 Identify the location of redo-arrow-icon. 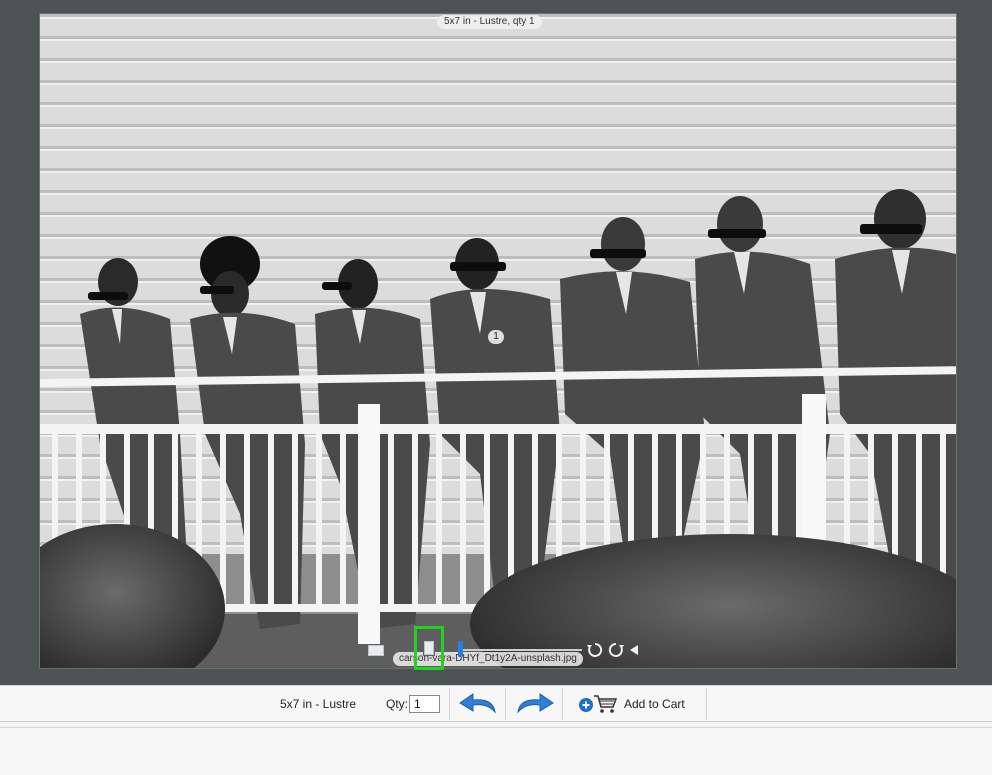
(535, 703).